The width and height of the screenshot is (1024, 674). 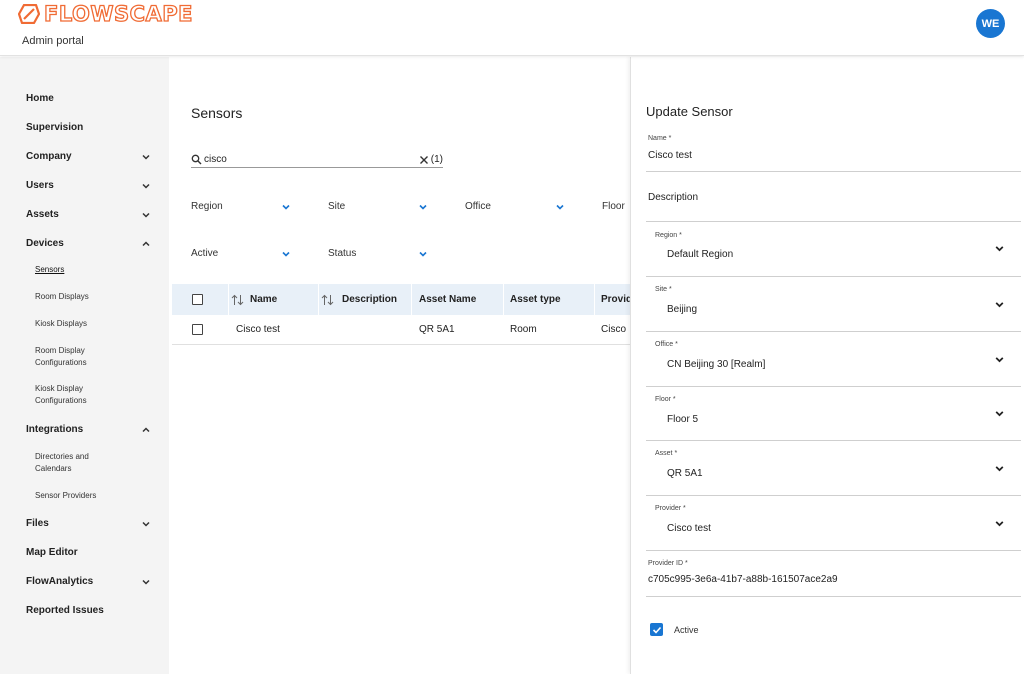 What do you see at coordinates (523, 329) in the screenshot?
I see `cell-asset-type: Room` at bounding box center [523, 329].